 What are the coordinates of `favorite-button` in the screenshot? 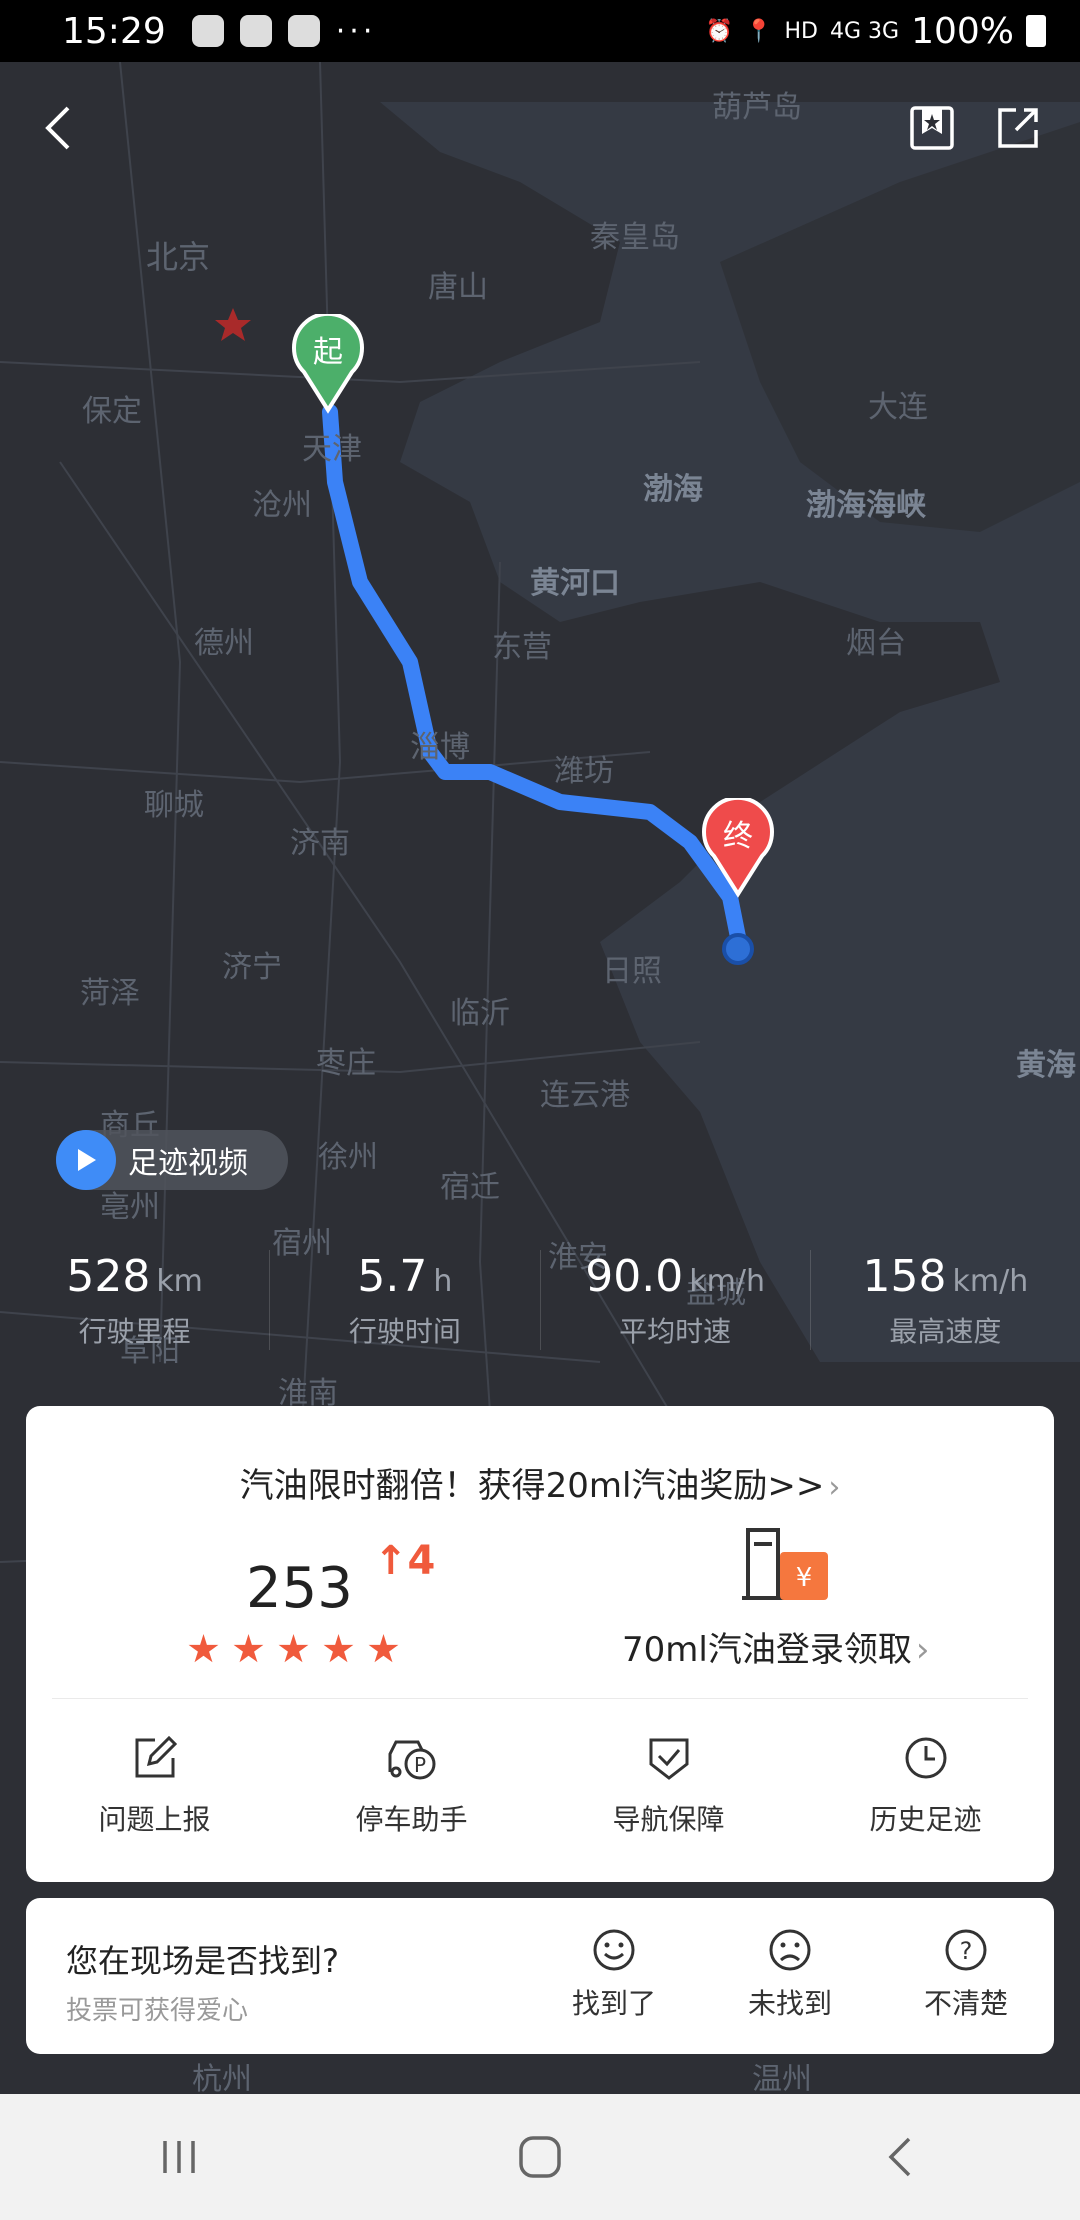 It's located at (932, 128).